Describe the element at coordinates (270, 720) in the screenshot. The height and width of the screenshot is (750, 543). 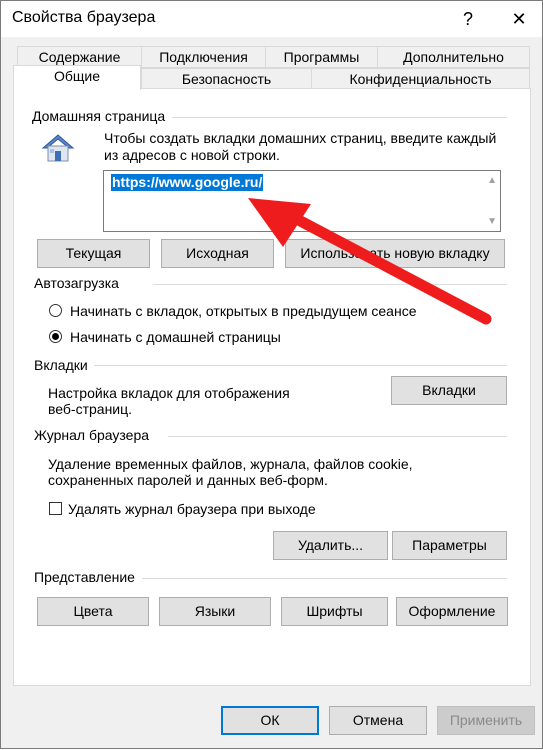
I see `ok-button: ОК` at that location.